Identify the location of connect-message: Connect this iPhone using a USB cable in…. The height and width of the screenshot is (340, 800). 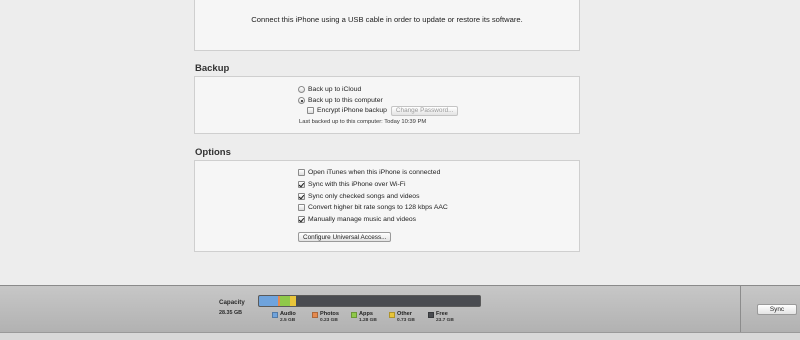
(387, 19).